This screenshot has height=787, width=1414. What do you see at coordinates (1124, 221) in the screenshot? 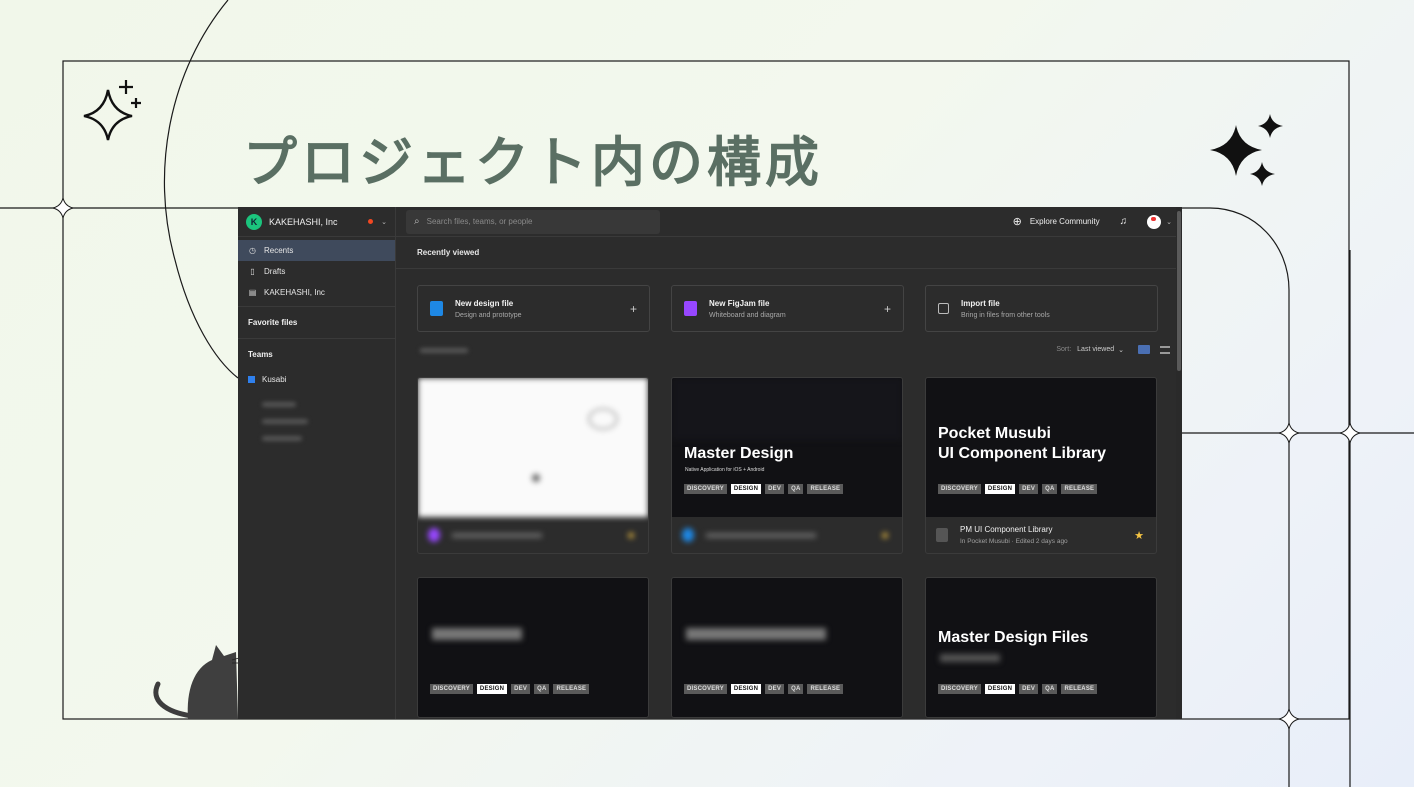
I see `bell-icon: ♫` at bounding box center [1124, 221].